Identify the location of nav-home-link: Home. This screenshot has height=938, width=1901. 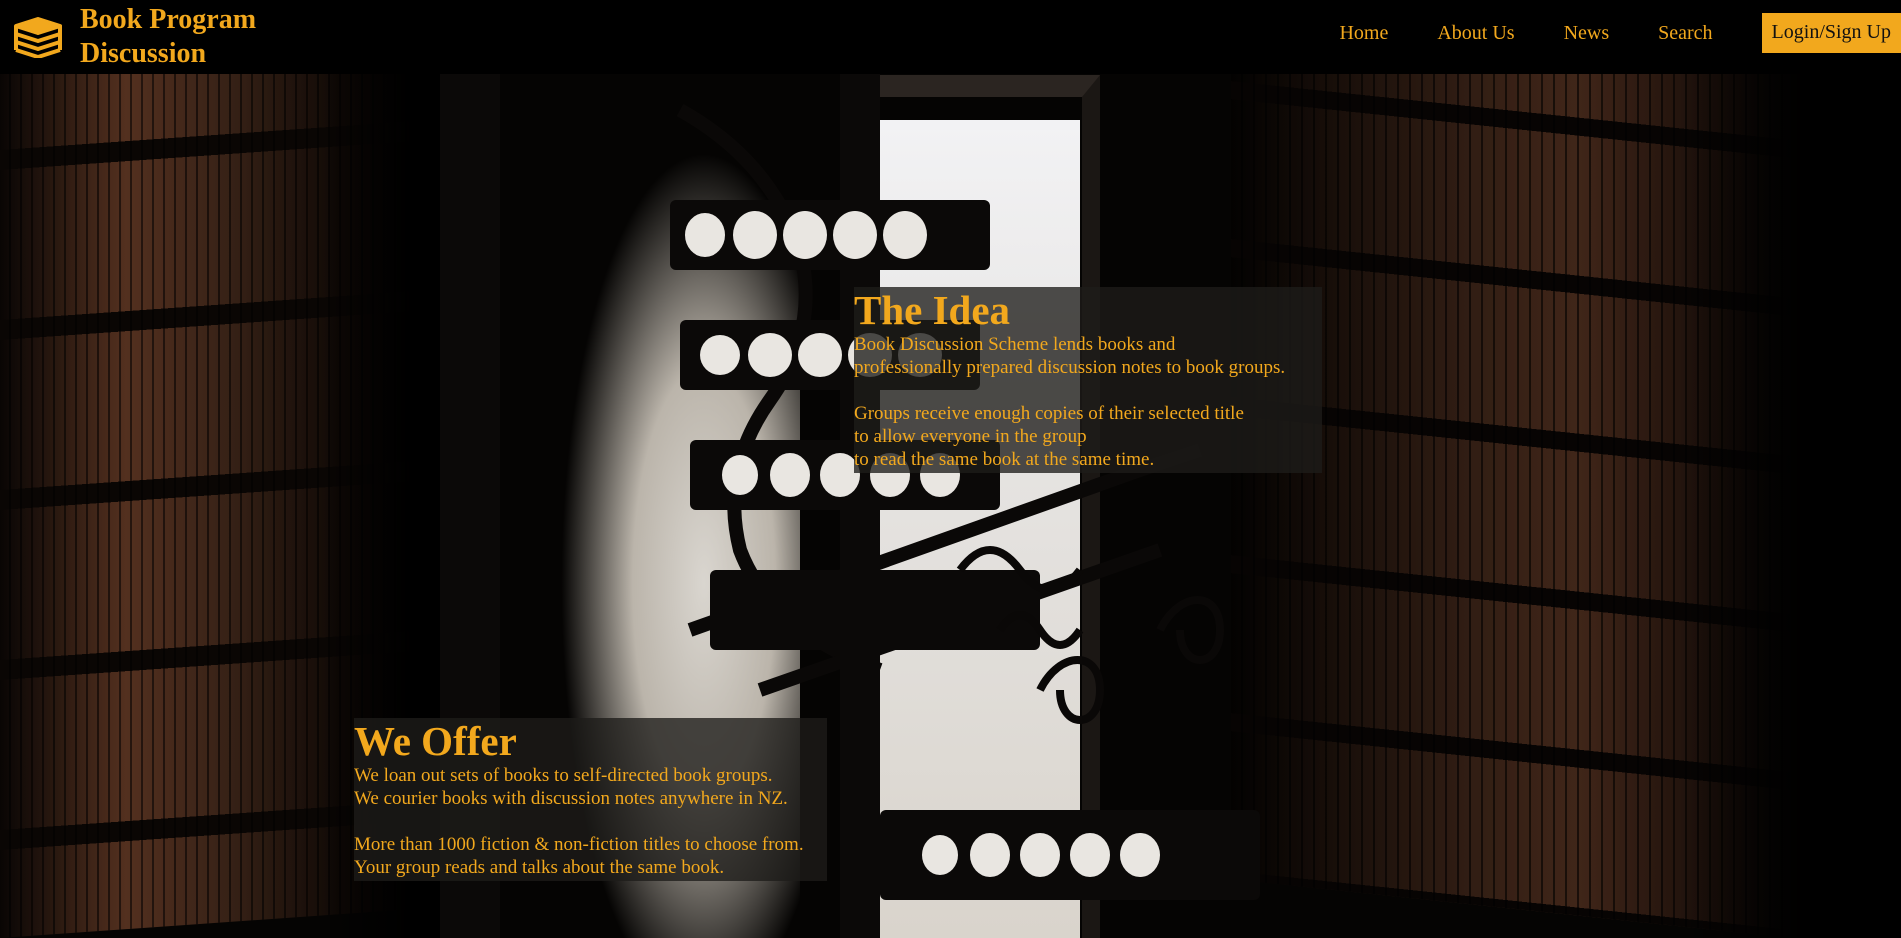
(1363, 33).